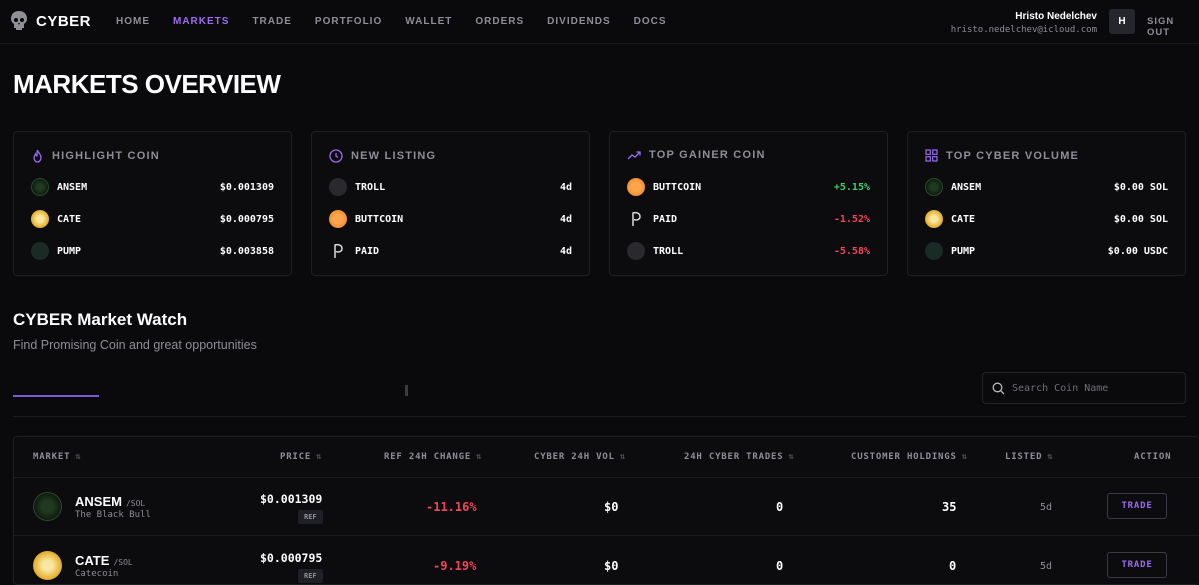 The width and height of the screenshot is (1199, 585). Describe the element at coordinates (748, 187) in the screenshot. I see `card-coin-row: BUTTCOIN +5.15%` at that location.